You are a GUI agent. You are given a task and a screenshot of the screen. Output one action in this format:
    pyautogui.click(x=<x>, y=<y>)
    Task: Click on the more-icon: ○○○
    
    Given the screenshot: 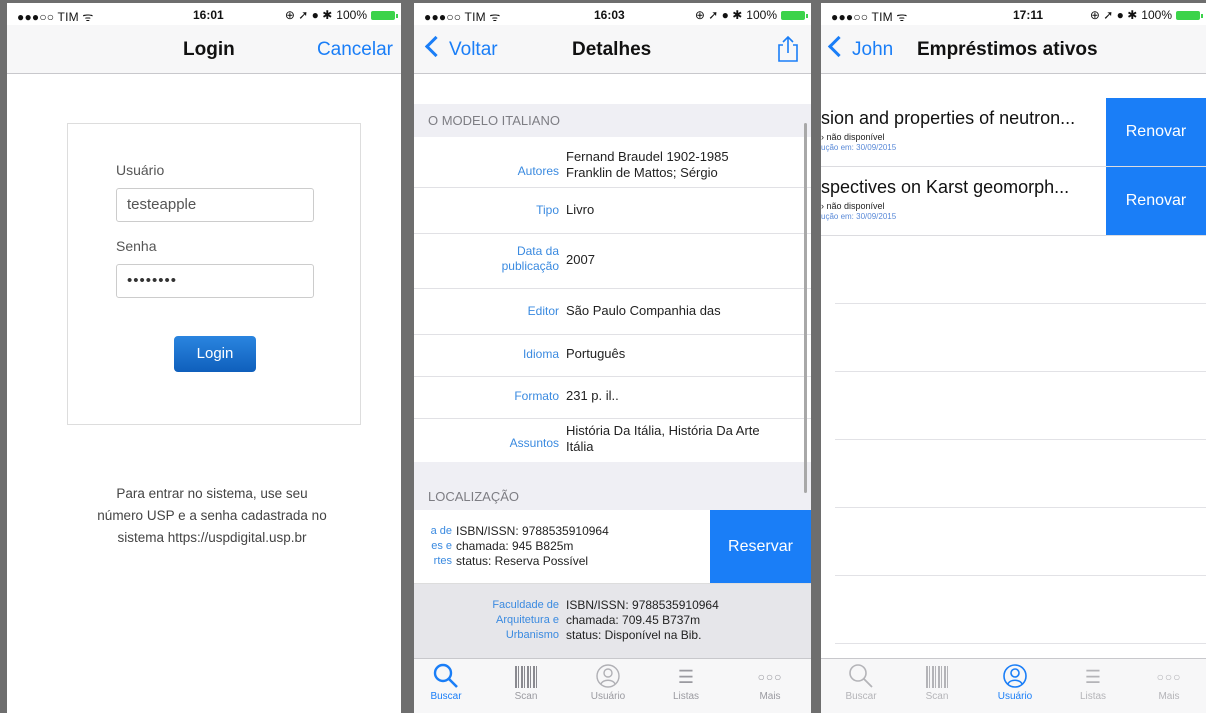 What is the action you would take?
    pyautogui.click(x=770, y=677)
    